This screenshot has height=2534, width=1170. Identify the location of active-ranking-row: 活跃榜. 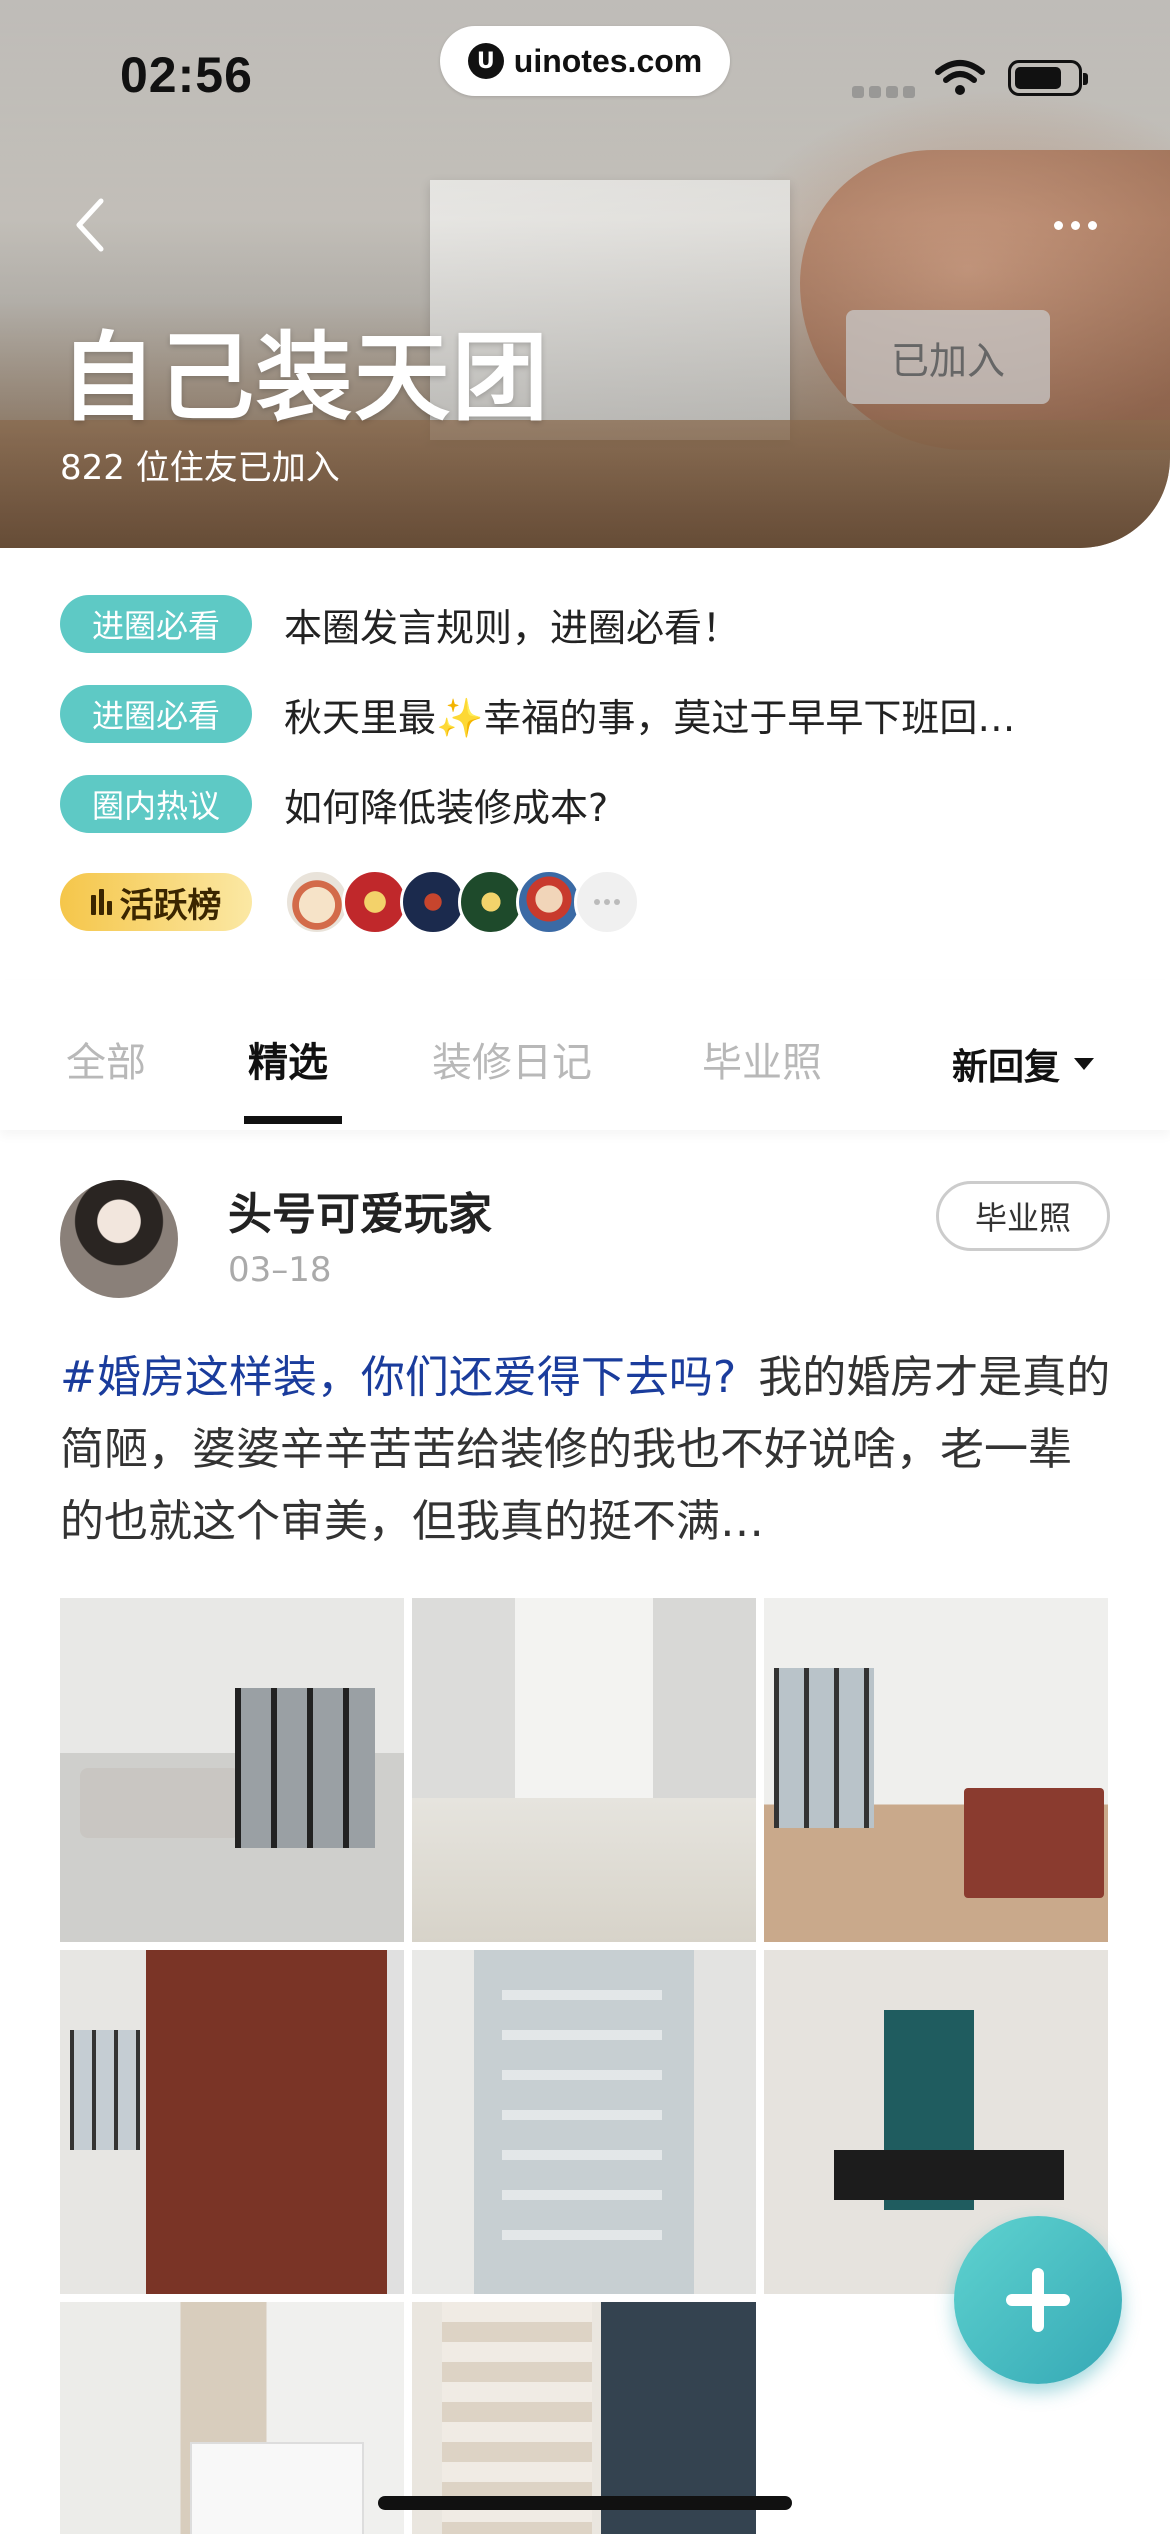
(590, 902).